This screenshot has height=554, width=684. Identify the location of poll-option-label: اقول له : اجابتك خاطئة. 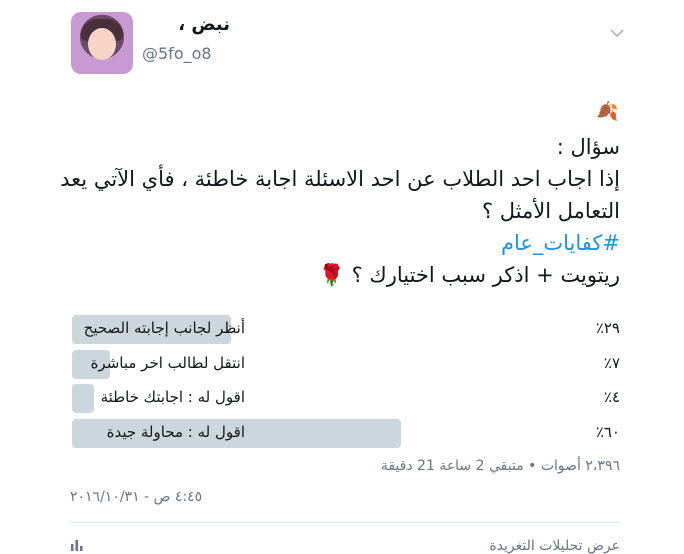
(172, 397).